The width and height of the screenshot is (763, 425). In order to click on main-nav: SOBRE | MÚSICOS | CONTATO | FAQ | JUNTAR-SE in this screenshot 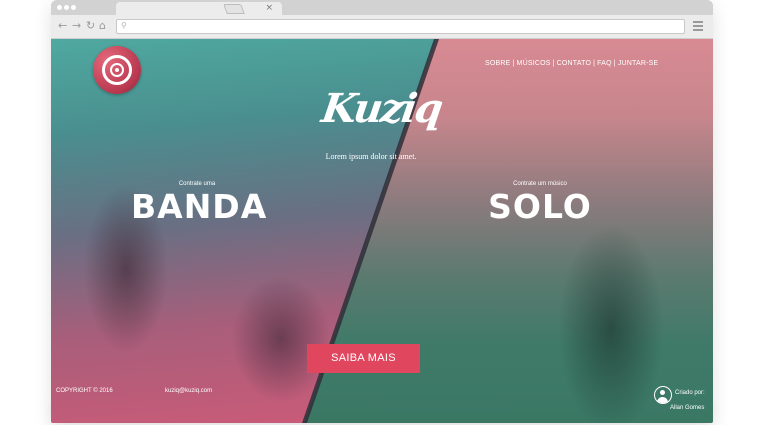, I will do `click(572, 63)`.